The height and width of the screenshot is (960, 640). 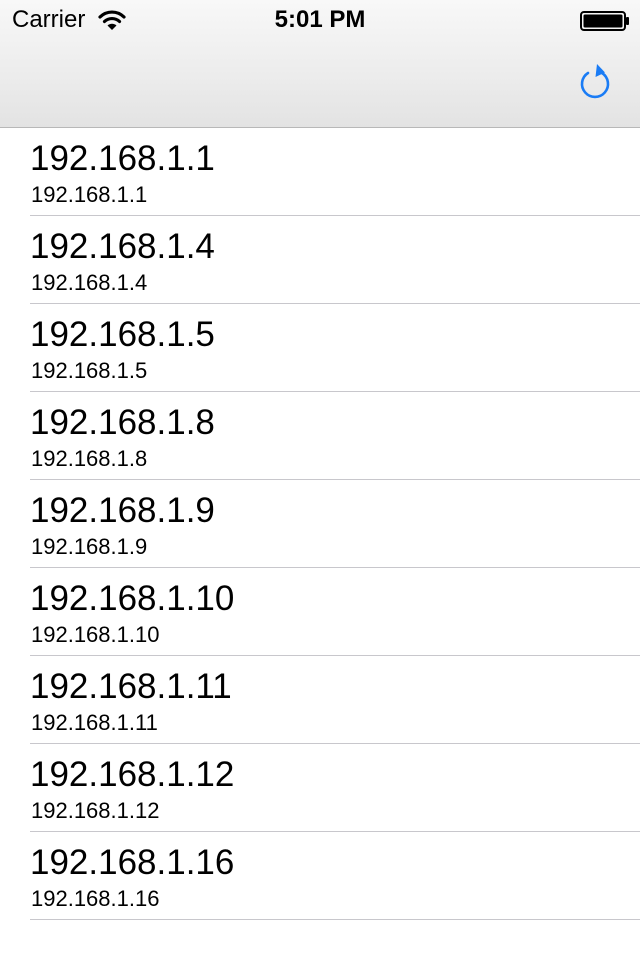 What do you see at coordinates (320, 700) in the screenshot?
I see `host-row: 192.168.1.11 192.168.1.11` at bounding box center [320, 700].